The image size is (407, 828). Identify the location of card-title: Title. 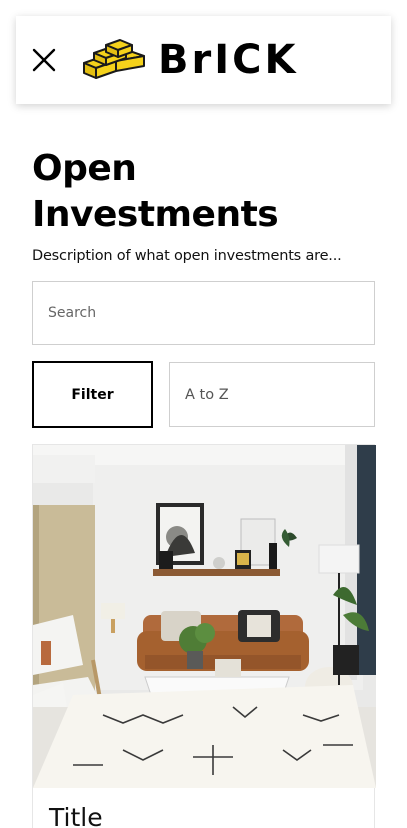
(76, 815).